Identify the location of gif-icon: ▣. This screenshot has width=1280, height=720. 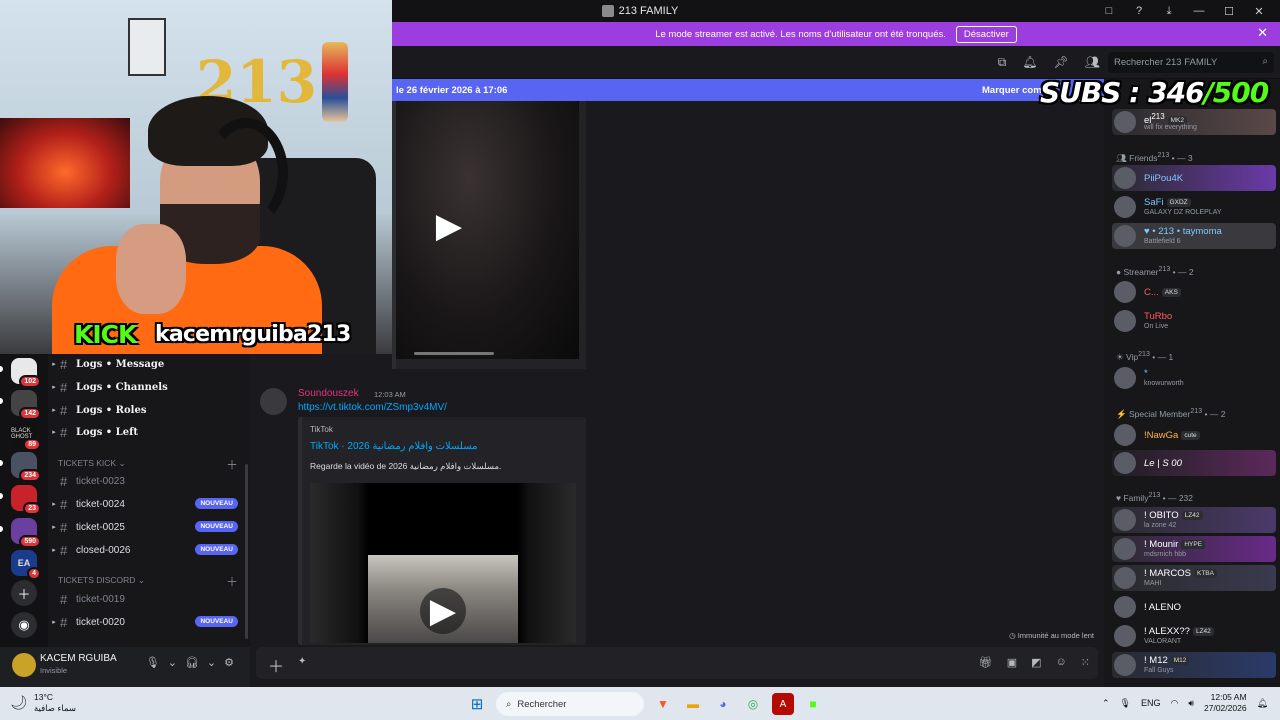
(1012, 662).